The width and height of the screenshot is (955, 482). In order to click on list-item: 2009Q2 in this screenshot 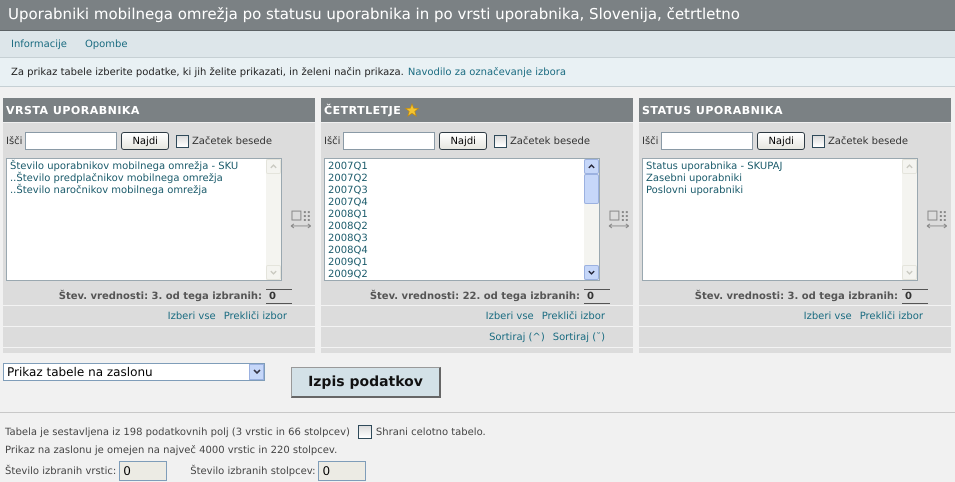, I will do `click(455, 274)`.